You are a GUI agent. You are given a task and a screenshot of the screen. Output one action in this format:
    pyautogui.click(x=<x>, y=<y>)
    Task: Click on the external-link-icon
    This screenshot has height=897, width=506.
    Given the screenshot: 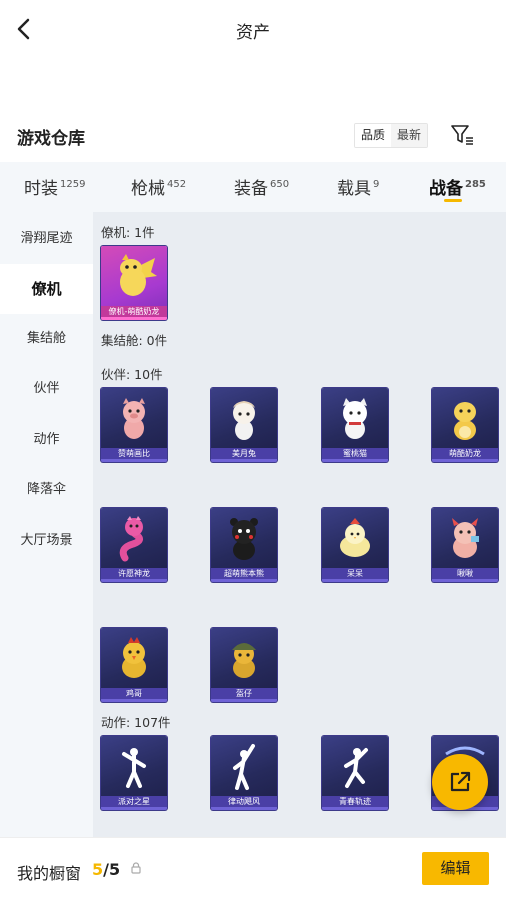 What is the action you would take?
    pyautogui.click(x=460, y=781)
    